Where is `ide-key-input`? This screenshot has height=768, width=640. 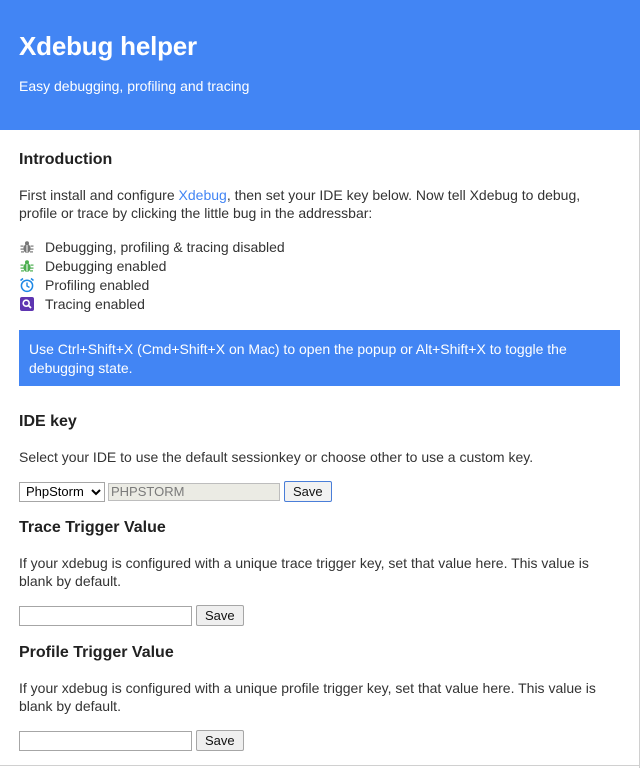
ide-key-input is located at coordinates (194, 491).